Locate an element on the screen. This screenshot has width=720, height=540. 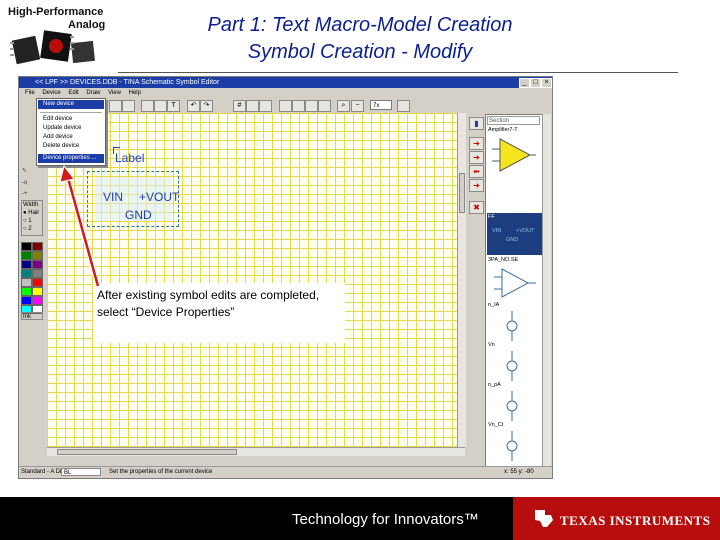
status-standard: Standard - A Dir is located at coordinates (42, 472).